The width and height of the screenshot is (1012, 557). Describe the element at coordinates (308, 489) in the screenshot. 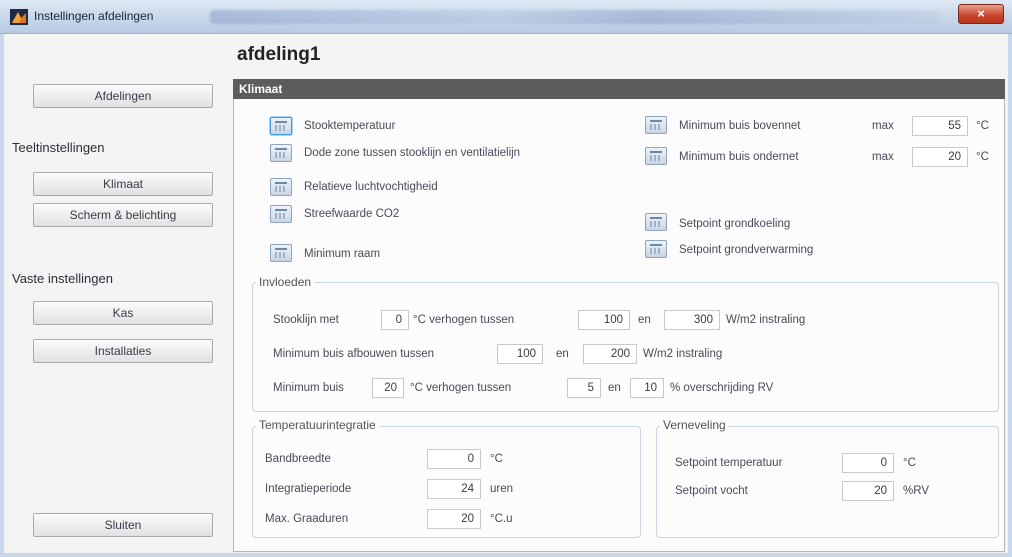

I see `integratieperiode-label: Integratieperiode` at that location.